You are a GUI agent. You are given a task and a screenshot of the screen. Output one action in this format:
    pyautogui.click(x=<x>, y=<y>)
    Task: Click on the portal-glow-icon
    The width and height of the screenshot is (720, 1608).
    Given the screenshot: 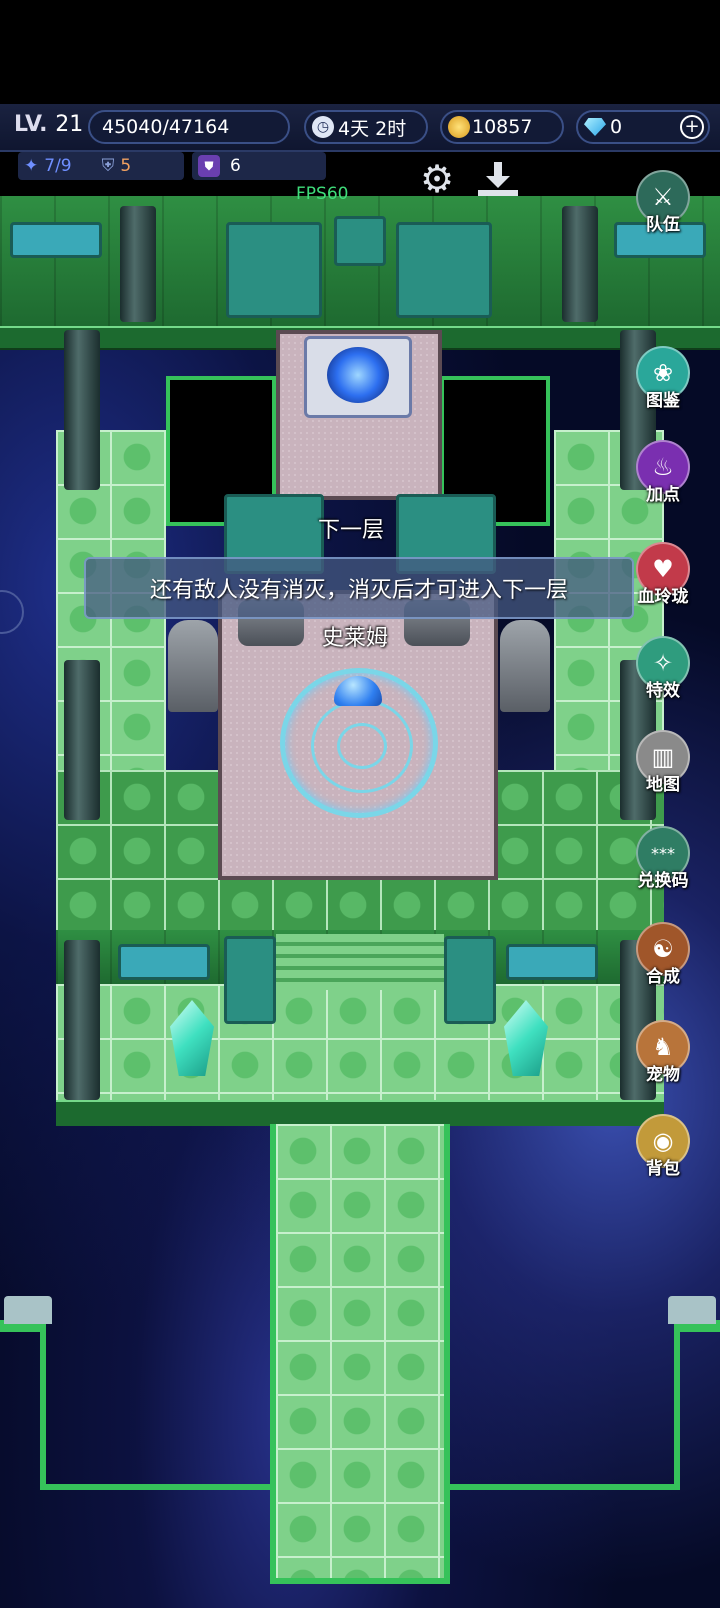 What is the action you would take?
    pyautogui.click(x=358, y=375)
    